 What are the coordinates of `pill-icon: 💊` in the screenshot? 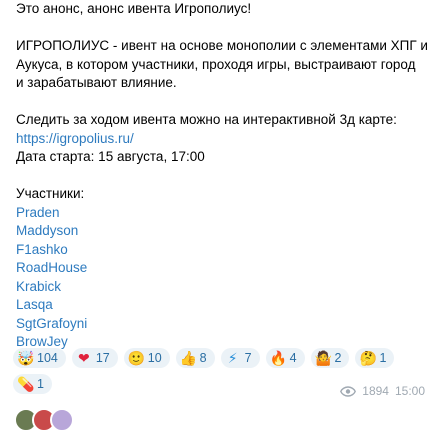 It's located at (26, 384).